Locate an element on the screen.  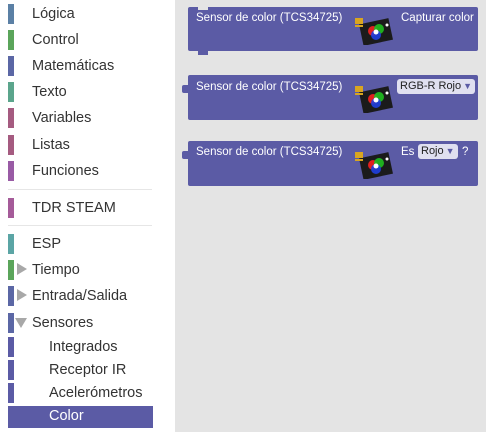
category-label: Matemáticas is located at coordinates (73, 66).